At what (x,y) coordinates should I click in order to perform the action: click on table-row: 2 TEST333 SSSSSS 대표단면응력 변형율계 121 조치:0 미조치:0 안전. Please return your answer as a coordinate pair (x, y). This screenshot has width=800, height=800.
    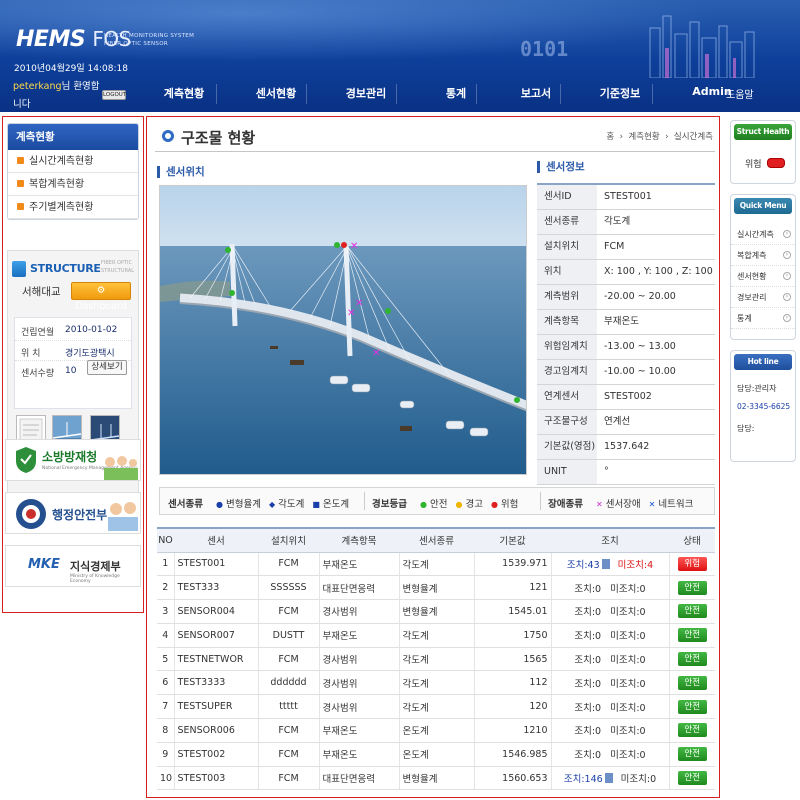
    Looking at the image, I should click on (436, 588).